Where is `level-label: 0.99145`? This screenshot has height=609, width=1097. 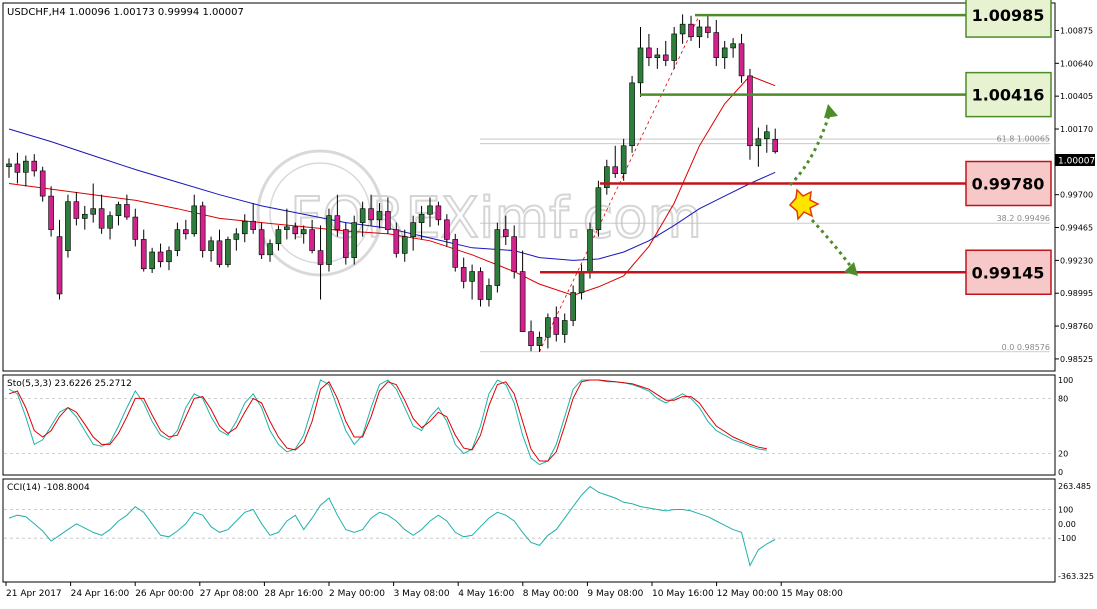 level-label: 0.99145 is located at coordinates (1008, 272).